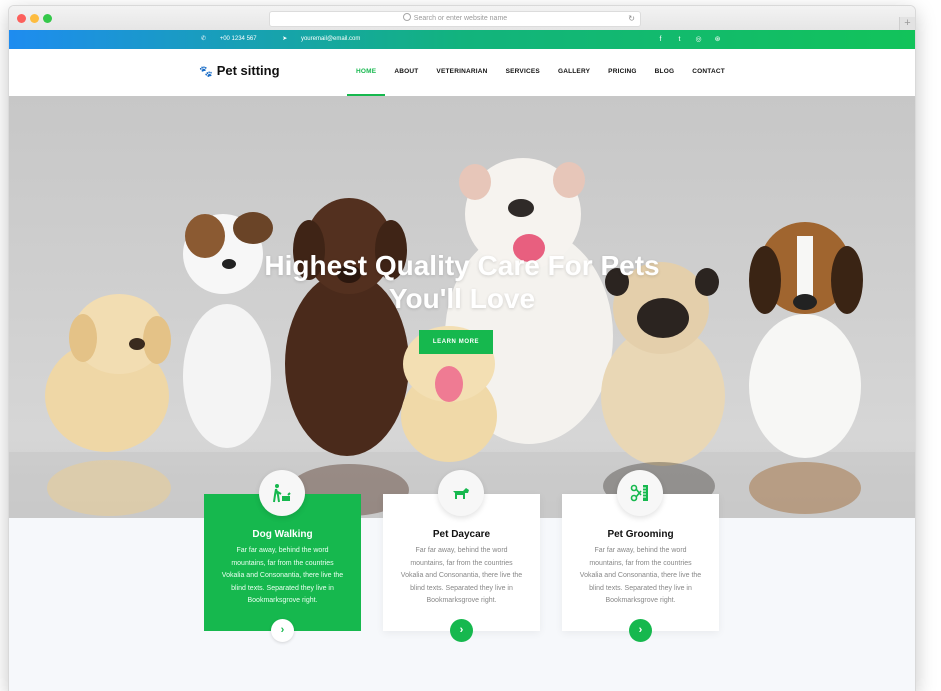  I want to click on email-address: youremail@email.com, so click(330, 39).